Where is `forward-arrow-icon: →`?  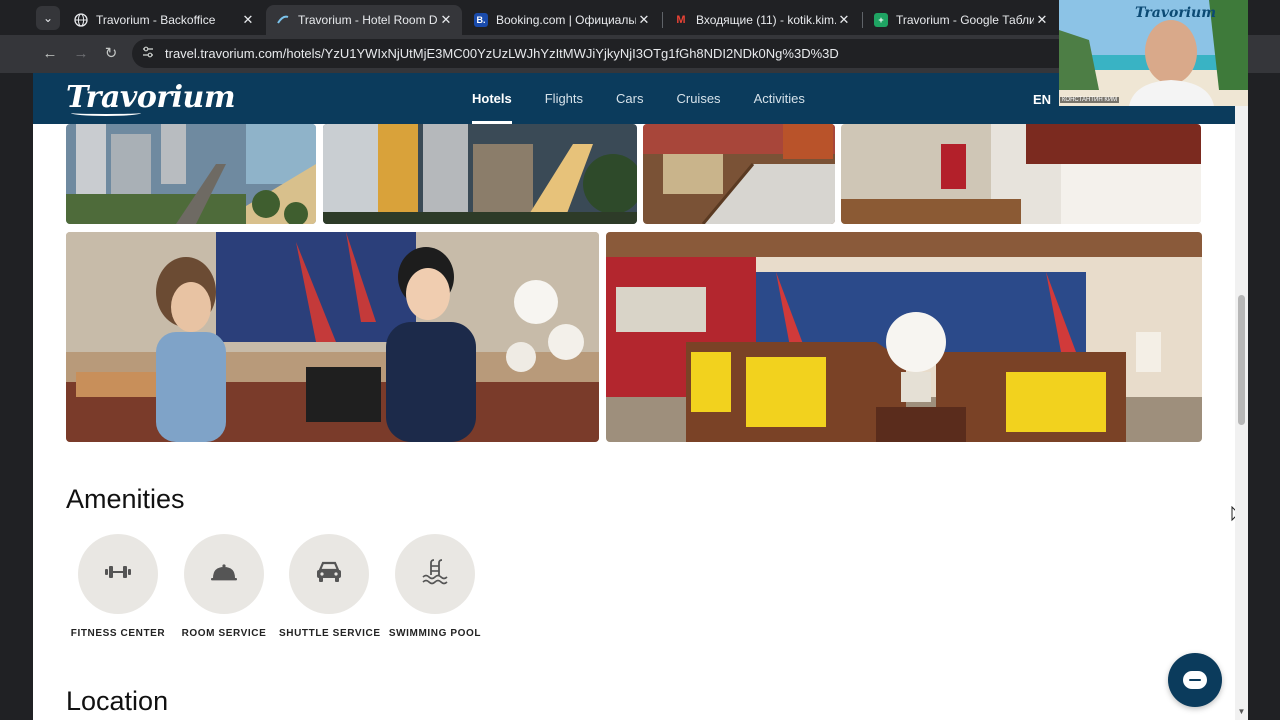
forward-arrow-icon: → is located at coordinates (81, 54).